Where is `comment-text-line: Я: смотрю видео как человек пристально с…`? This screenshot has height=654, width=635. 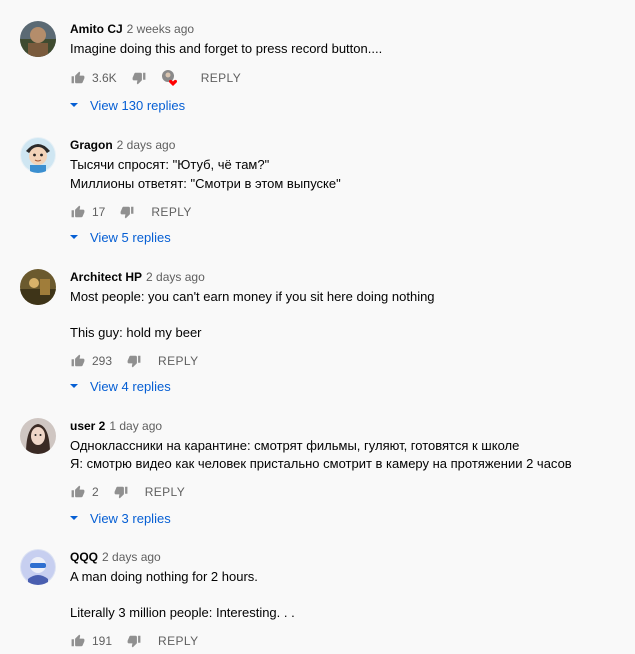
comment-text-line: Я: смотрю видео как человек пристально с… is located at coordinates (321, 463).